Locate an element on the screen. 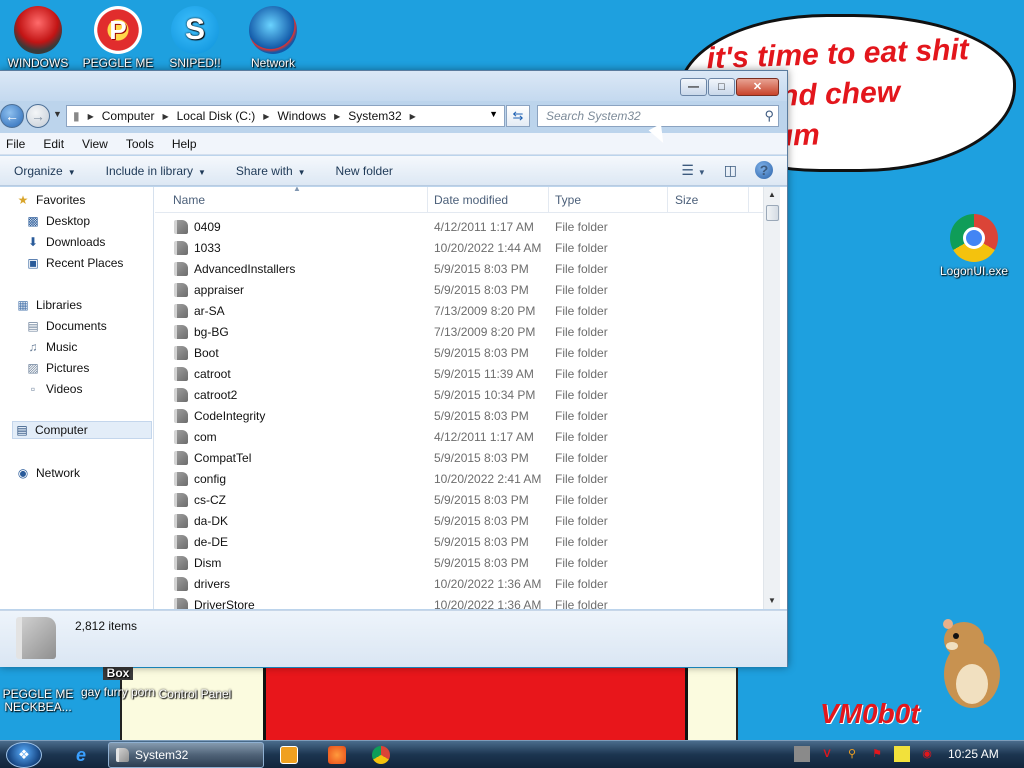 Image resolution: width=1024 pixels, height=768 pixels. nav-videos: ▫ Videos is located at coordinates (54, 389).